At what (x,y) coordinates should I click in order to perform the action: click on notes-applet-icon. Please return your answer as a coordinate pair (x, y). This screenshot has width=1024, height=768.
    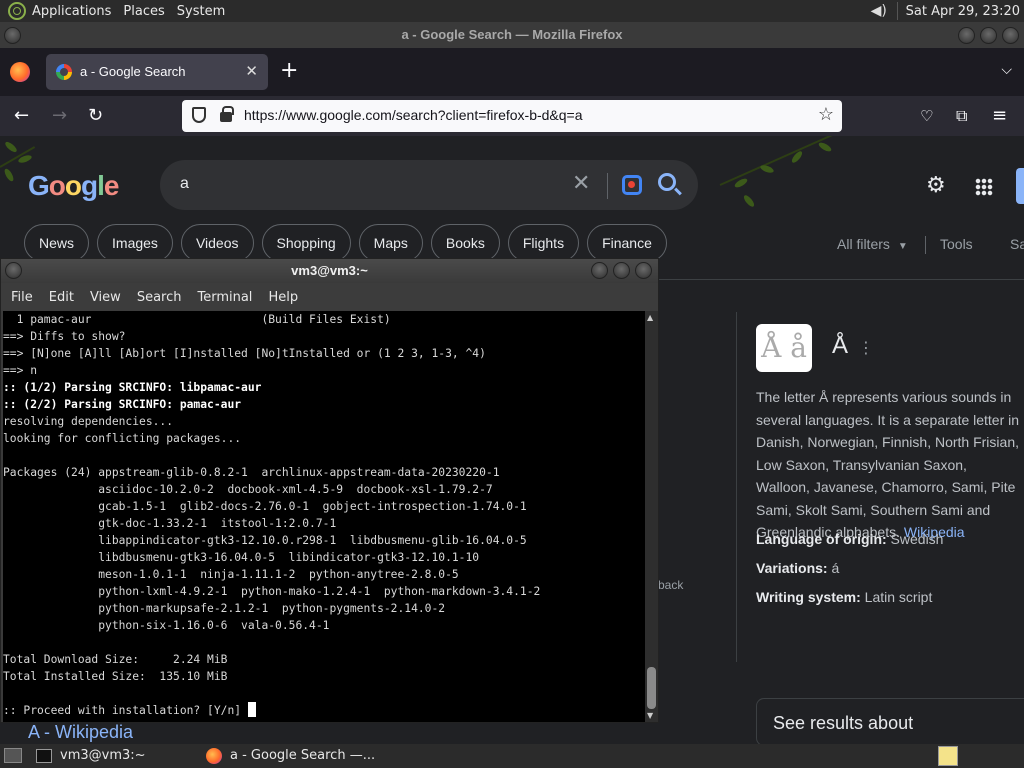
    Looking at the image, I should click on (948, 756).